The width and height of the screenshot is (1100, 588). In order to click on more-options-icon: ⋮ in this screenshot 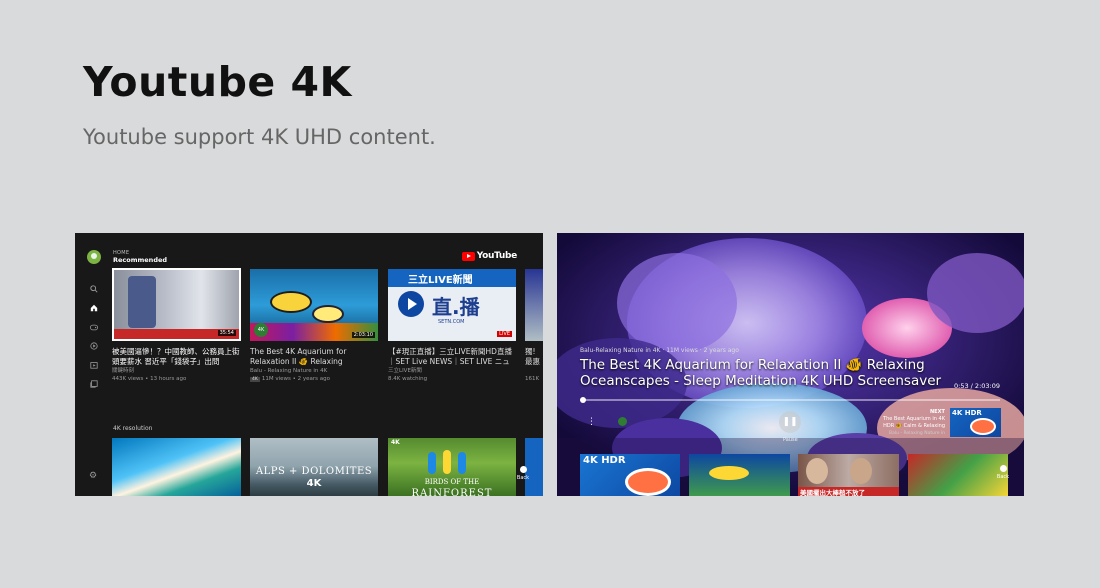, I will do `click(591, 422)`.